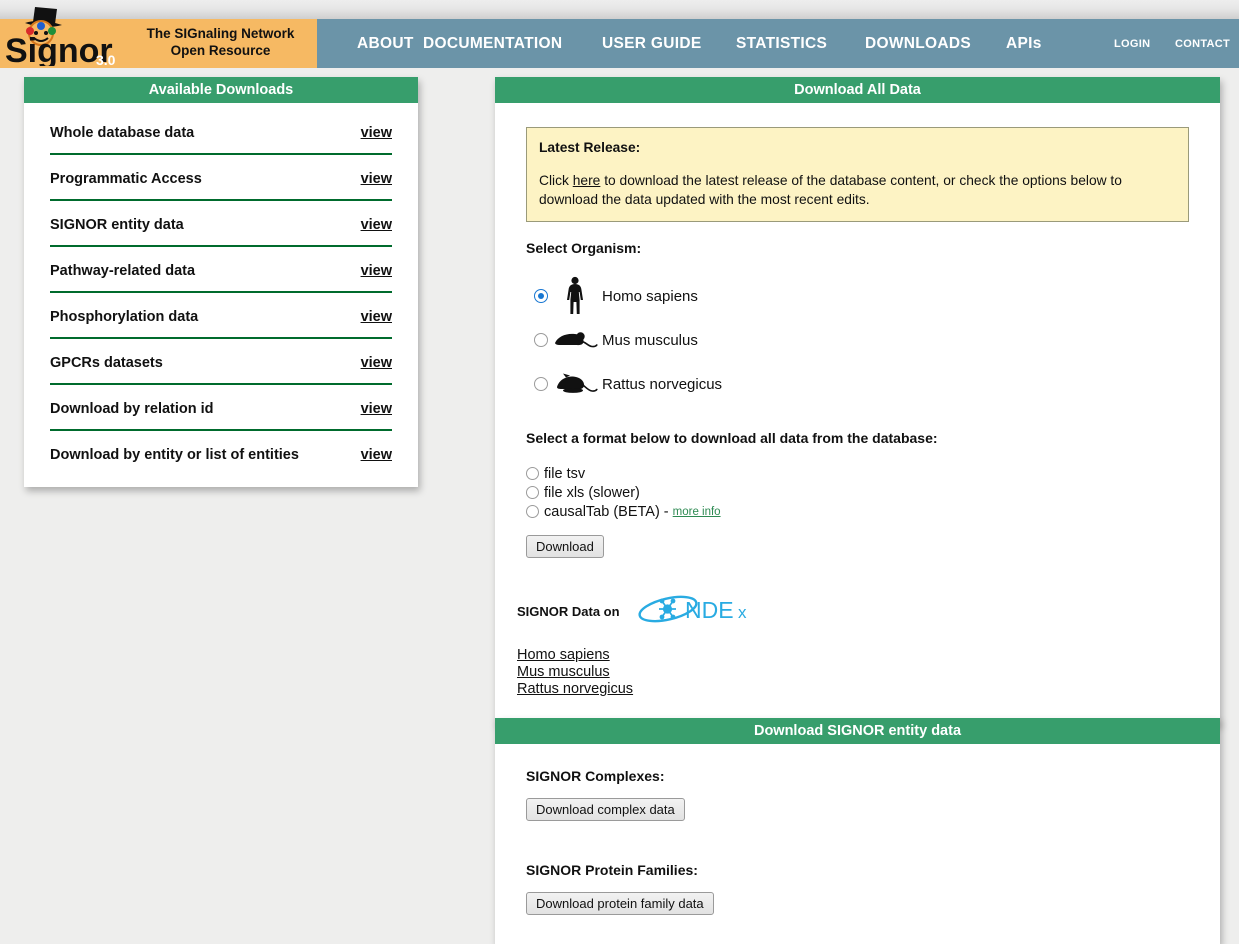  What do you see at coordinates (1024, 43) in the screenshot?
I see `nav-apis: APIs` at bounding box center [1024, 43].